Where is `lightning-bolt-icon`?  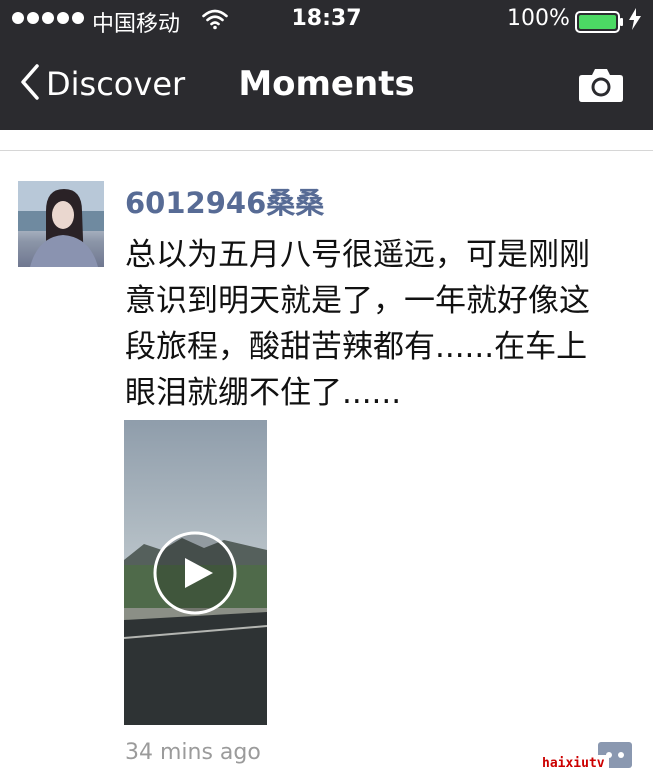 lightning-bolt-icon is located at coordinates (635, 22).